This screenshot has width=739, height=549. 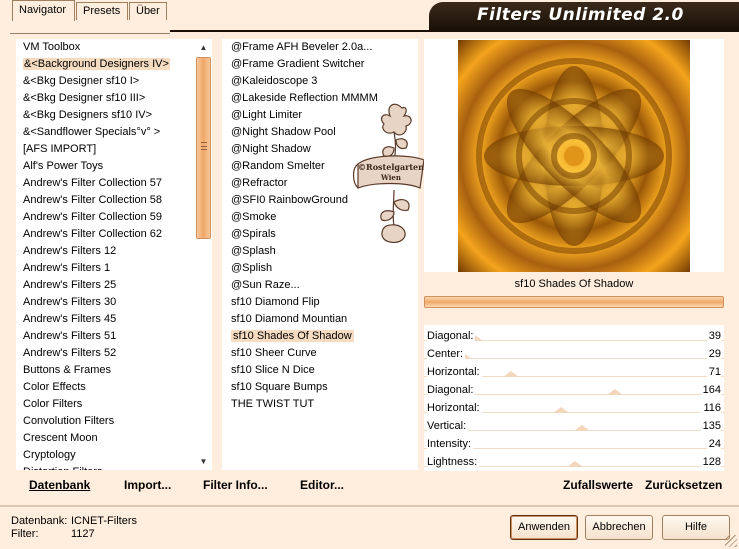 What do you see at coordinates (53, 404) in the screenshot?
I see `category-item-label: Color Filters` at bounding box center [53, 404].